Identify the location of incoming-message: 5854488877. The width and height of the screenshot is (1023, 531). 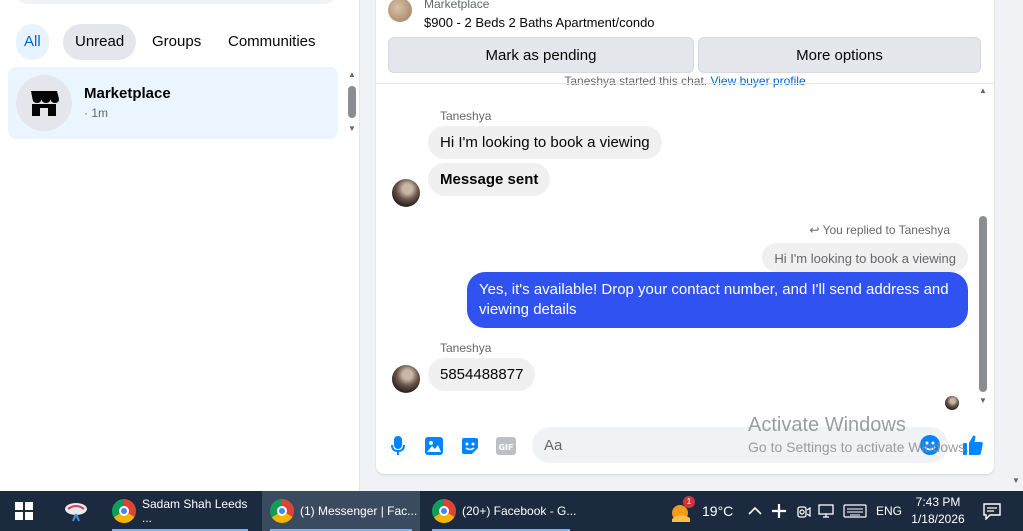
(482, 374).